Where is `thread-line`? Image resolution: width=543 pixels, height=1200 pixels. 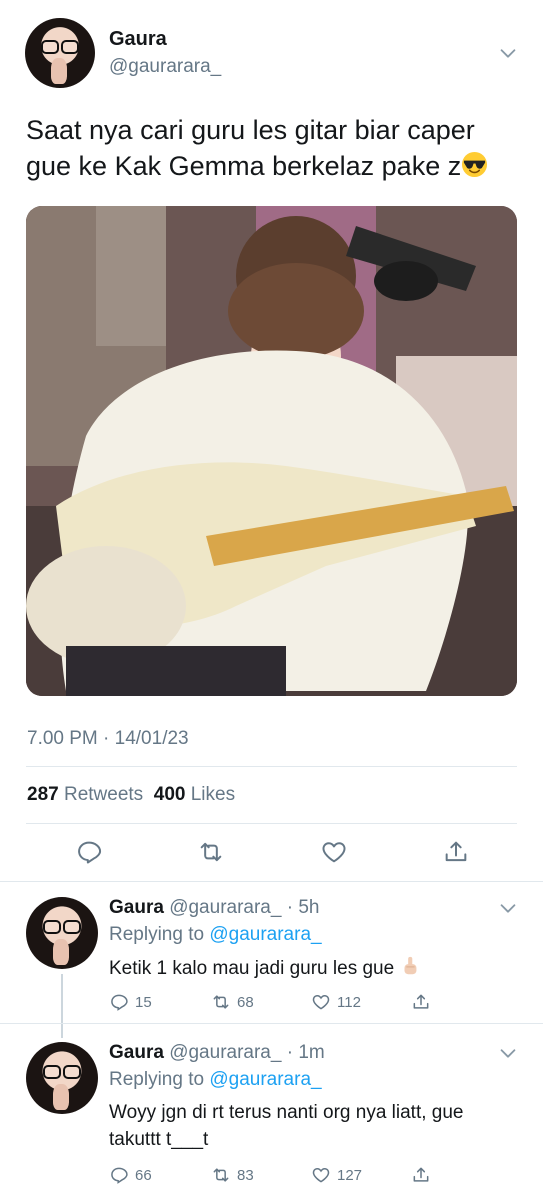
thread-line is located at coordinates (62, 1006).